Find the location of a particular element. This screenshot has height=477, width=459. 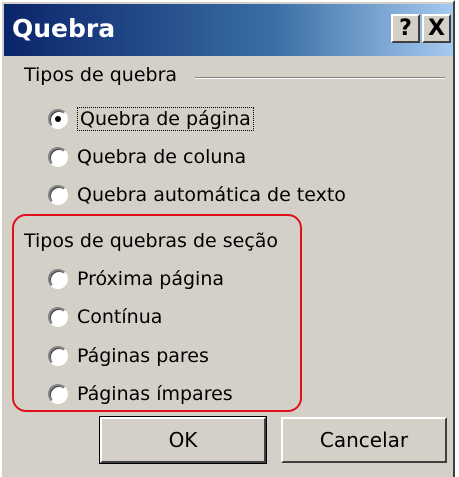

radio-even-pages: Páginas pares is located at coordinates (128, 356).